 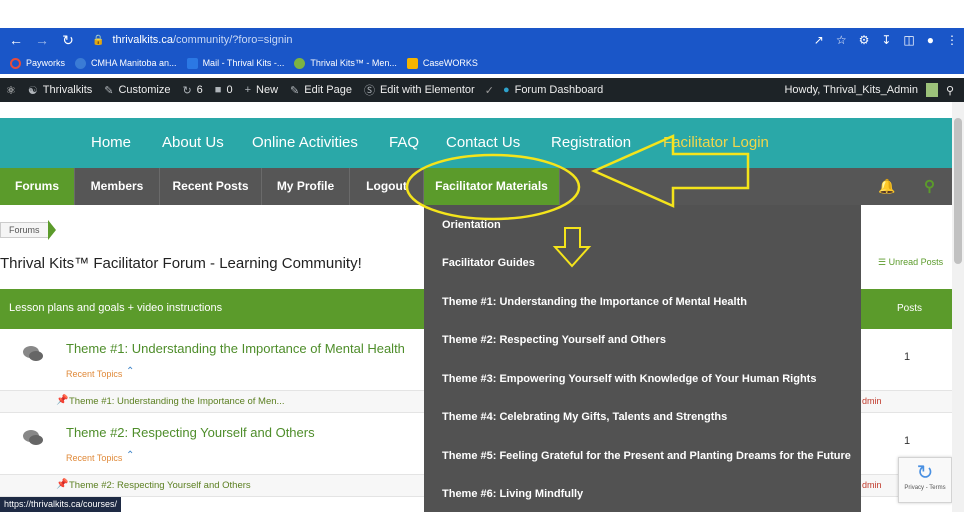 What do you see at coordinates (670, 171) in the screenshot?
I see `pointer-arrow-left-icon` at bounding box center [670, 171].